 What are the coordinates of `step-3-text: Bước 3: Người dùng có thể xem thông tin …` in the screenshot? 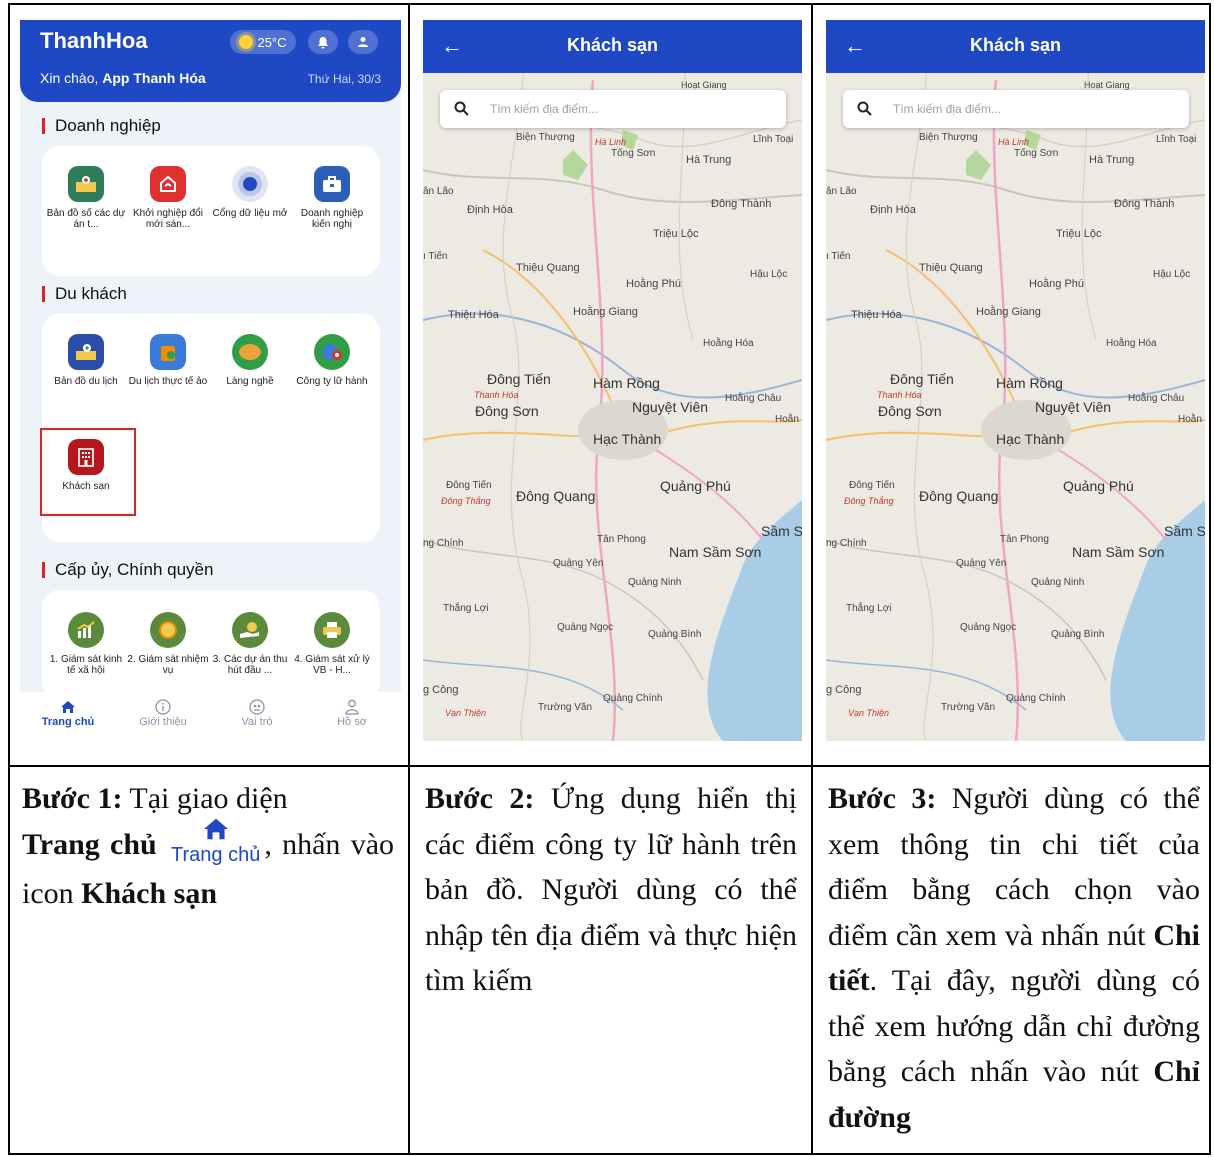 It's located at (1014, 958).